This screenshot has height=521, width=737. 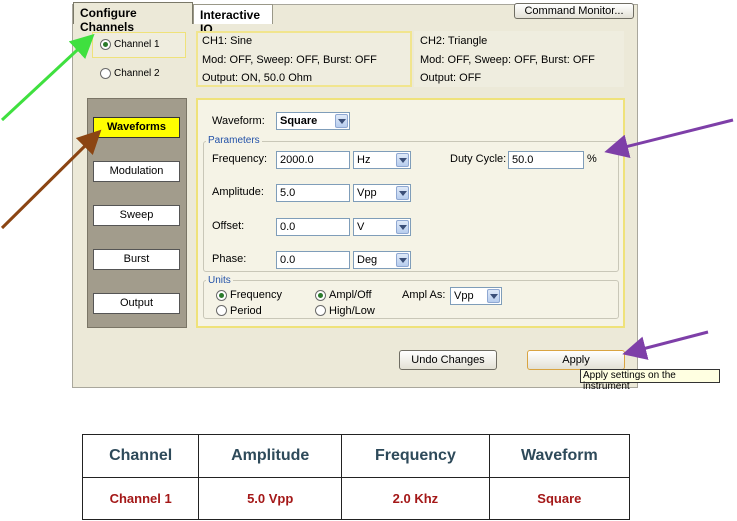 I want to click on brown-arrow-icon, so click(x=51, y=179).